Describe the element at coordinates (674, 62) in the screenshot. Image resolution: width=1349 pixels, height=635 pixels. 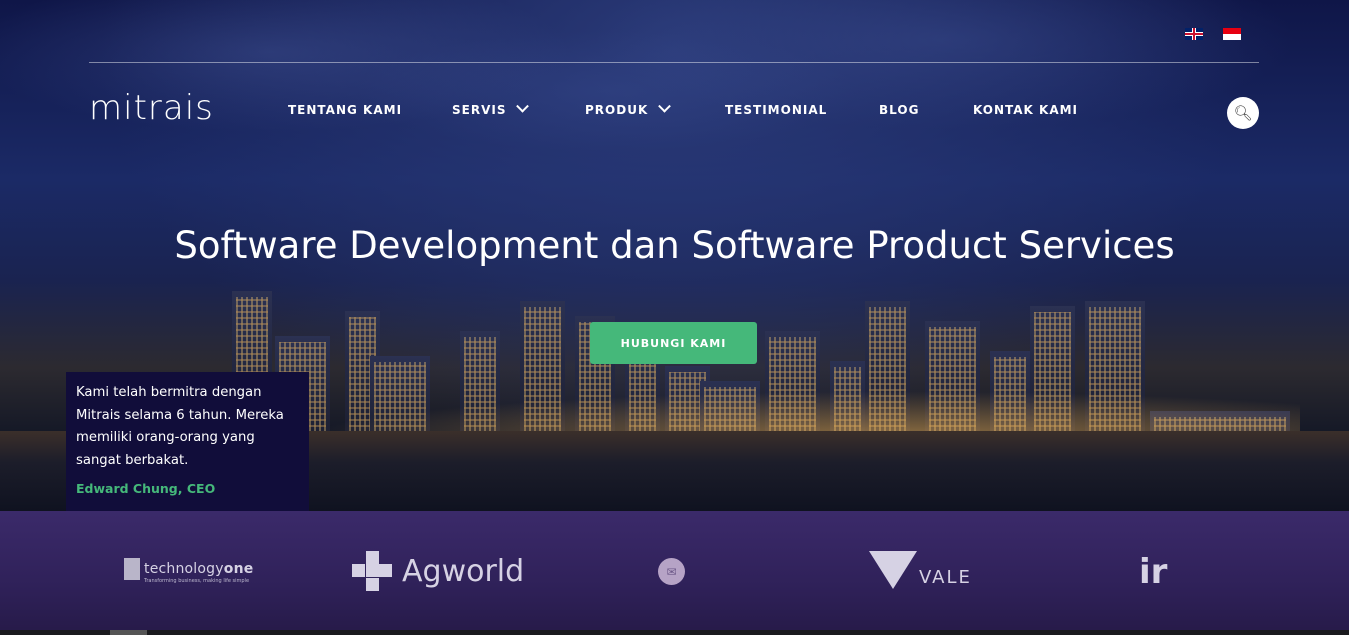
I see `header-divider` at that location.